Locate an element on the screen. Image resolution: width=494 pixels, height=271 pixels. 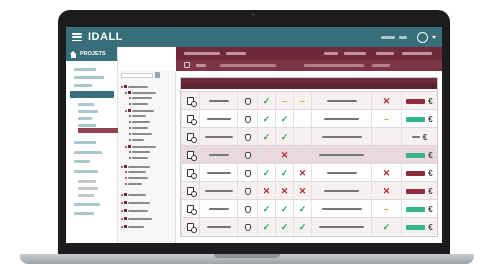
sidebar-tab-projets: PROJETS is located at coordinates (91, 54).